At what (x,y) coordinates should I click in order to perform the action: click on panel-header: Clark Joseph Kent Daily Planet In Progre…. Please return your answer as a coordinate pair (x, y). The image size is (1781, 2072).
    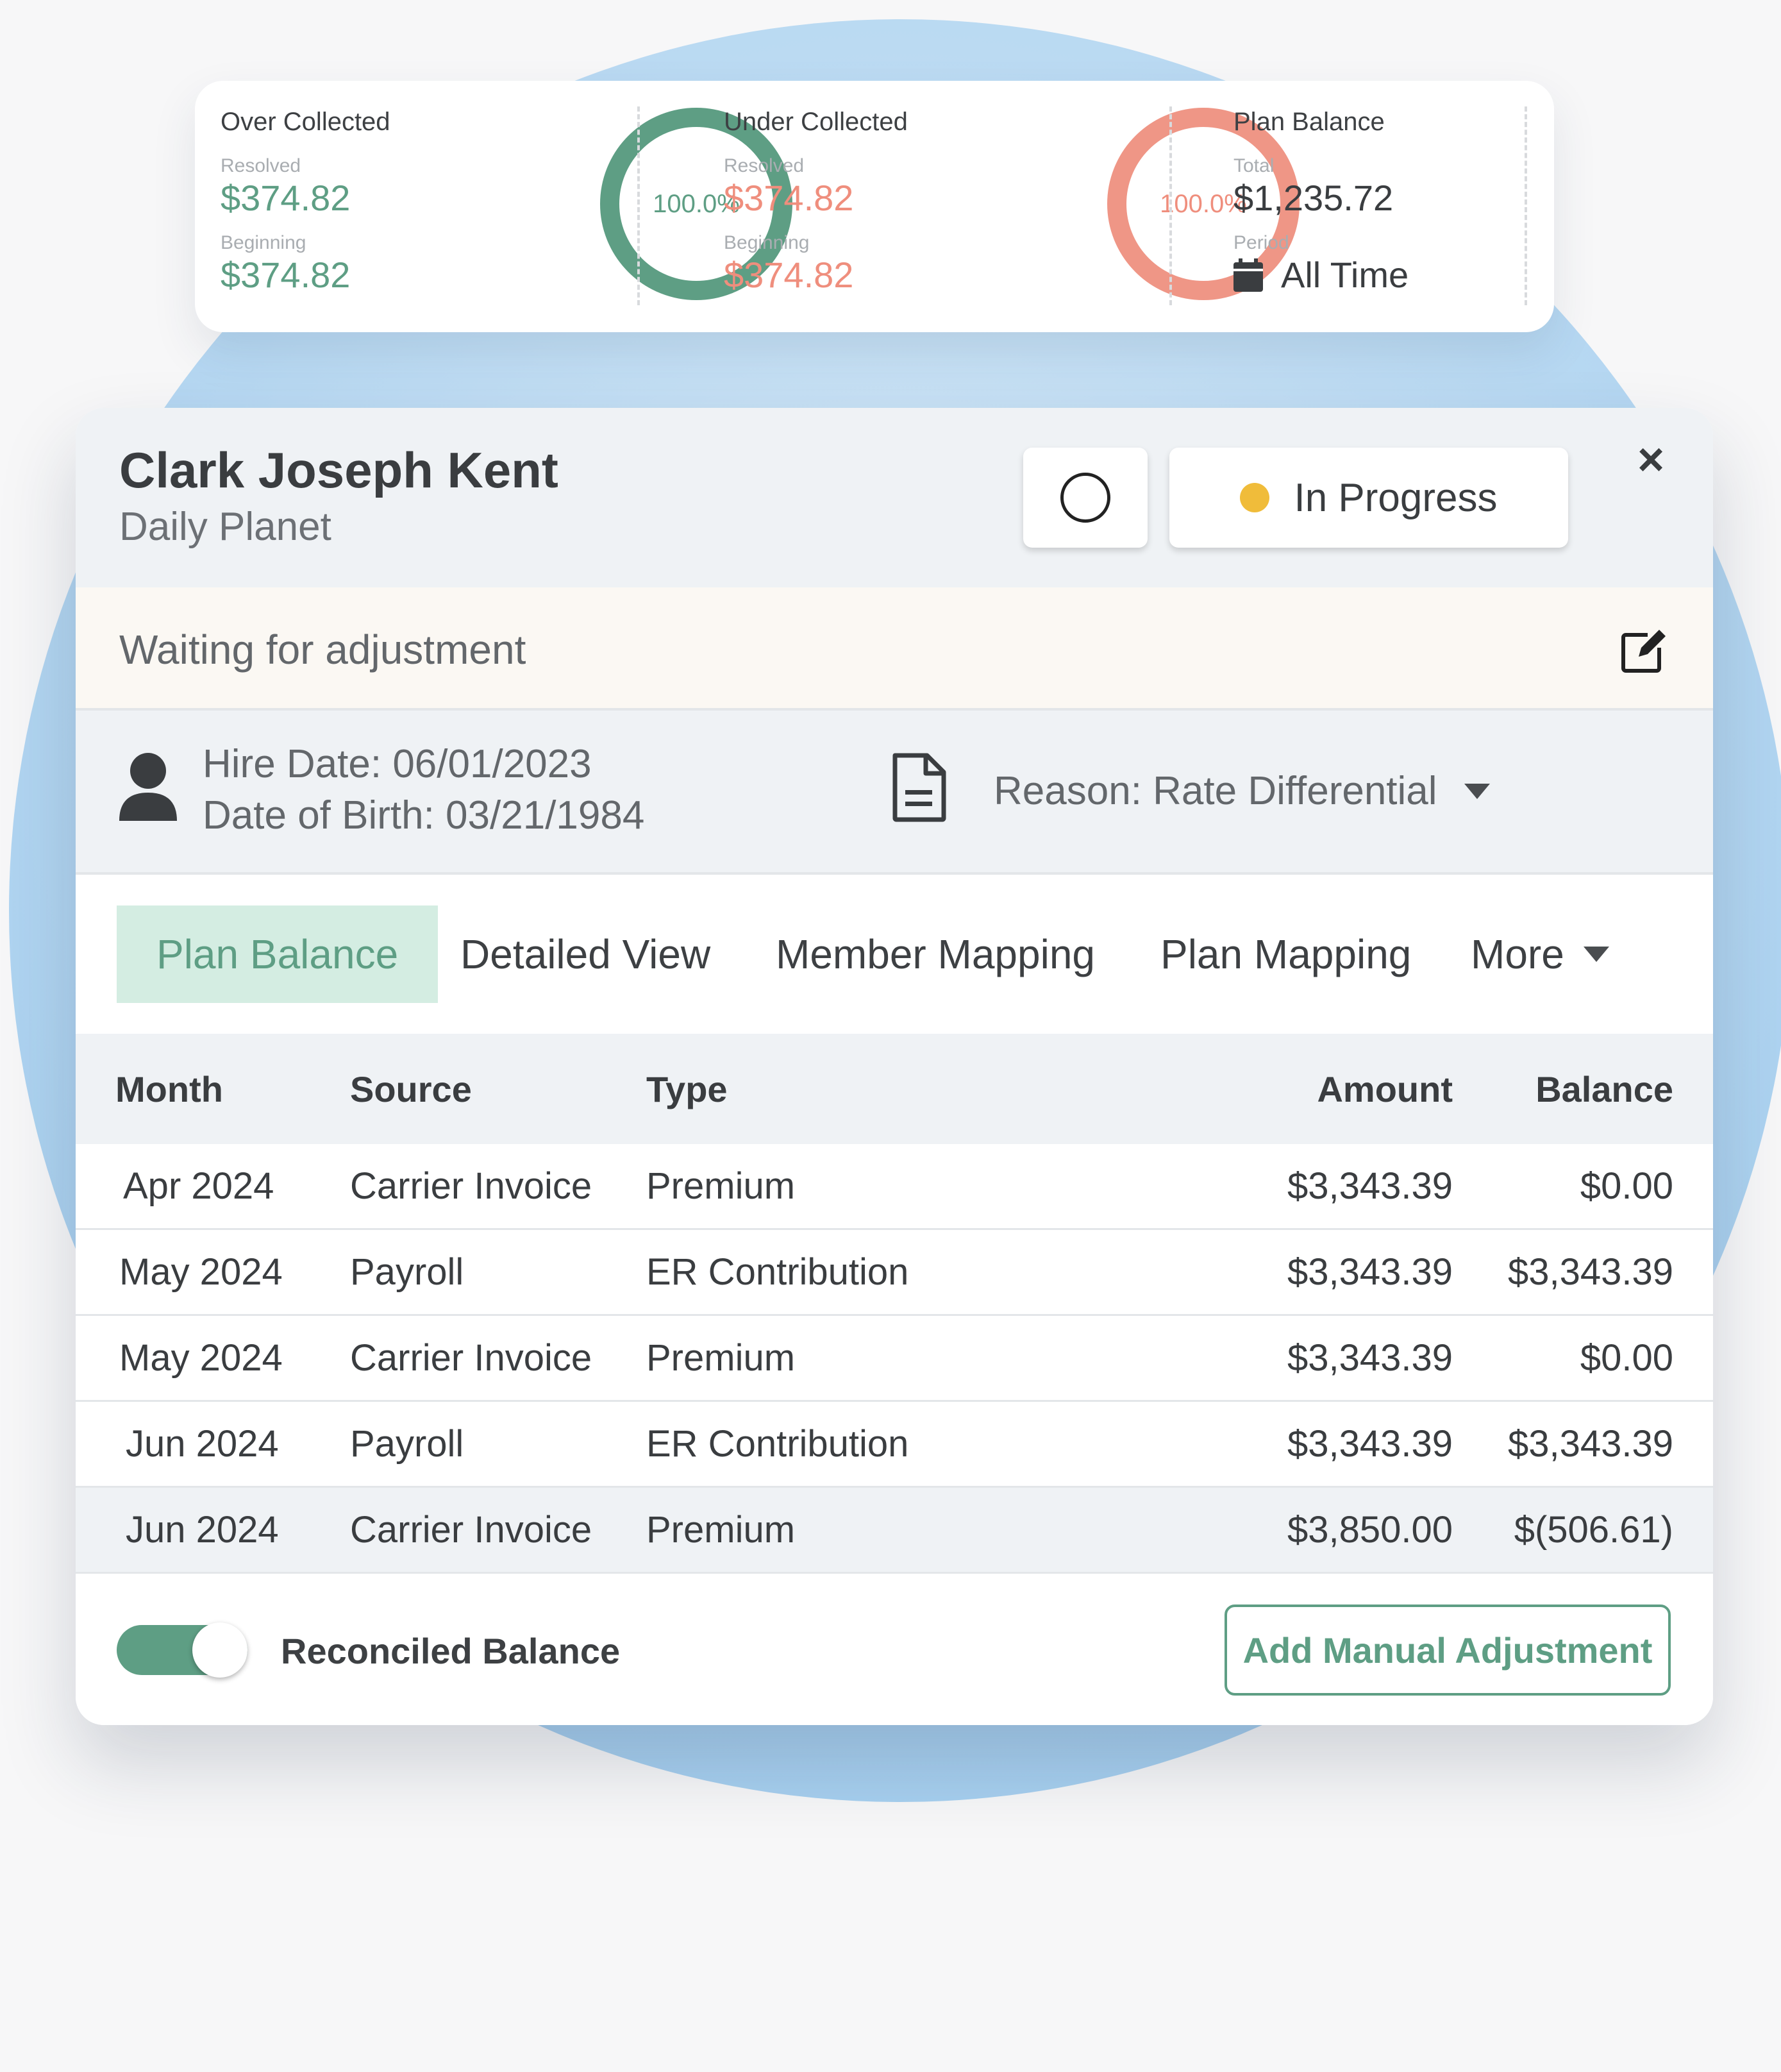
    Looking at the image, I should click on (894, 497).